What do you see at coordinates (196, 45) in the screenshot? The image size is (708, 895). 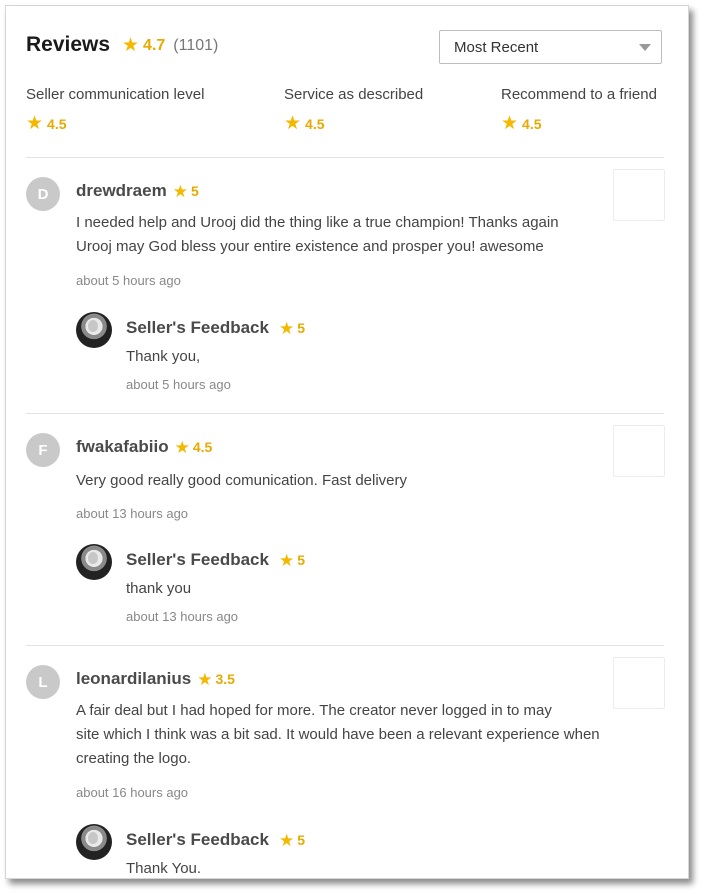 I see `review-count: (1101)` at bounding box center [196, 45].